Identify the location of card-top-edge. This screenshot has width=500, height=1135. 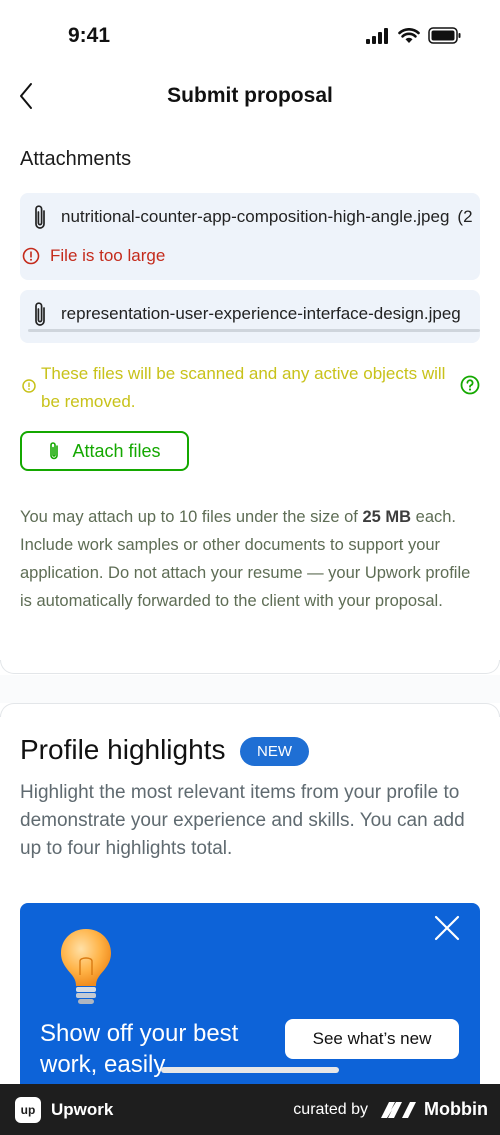
(250, 710).